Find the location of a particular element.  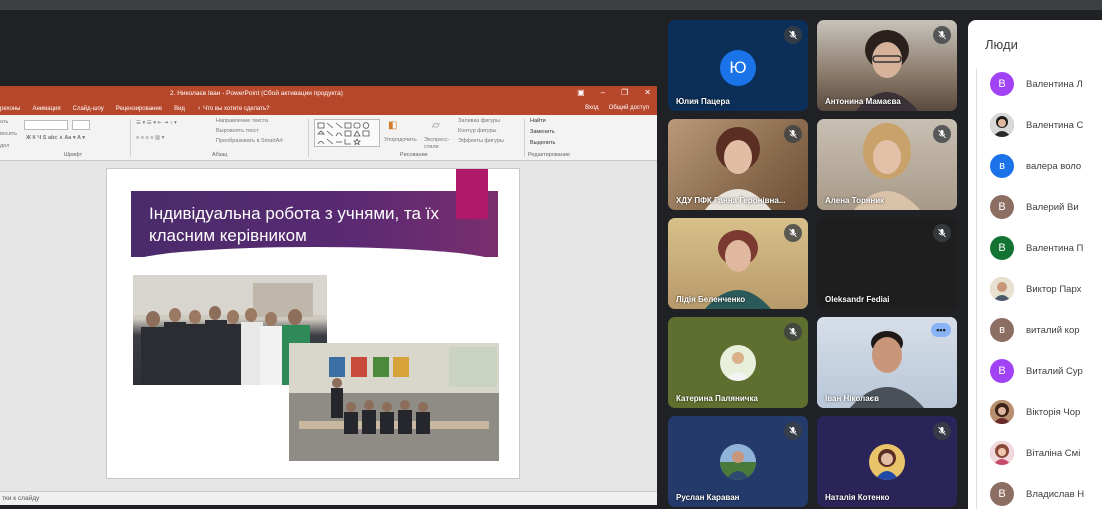

tab-review: Рецензирование is located at coordinates (139, 109).